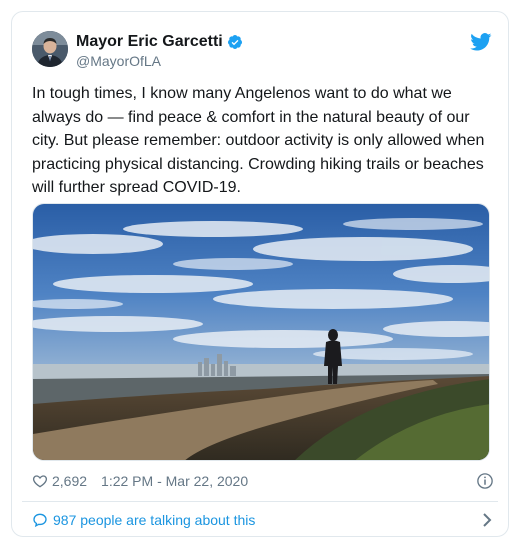  Describe the element at coordinates (174, 481) in the screenshot. I see `tweet-timestamp: 1:22 PM - Mar 22, 2020` at that location.